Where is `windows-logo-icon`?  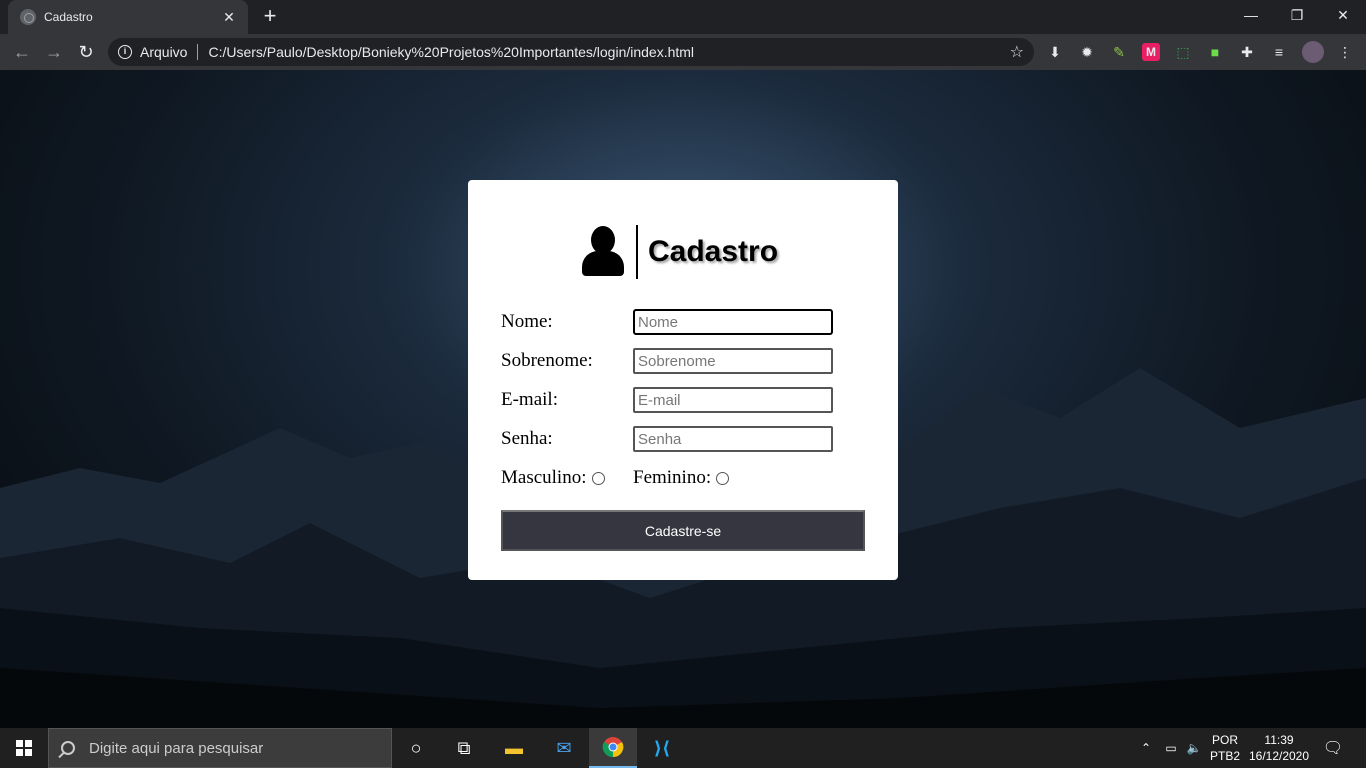
windows-logo-icon is located at coordinates (24, 748).